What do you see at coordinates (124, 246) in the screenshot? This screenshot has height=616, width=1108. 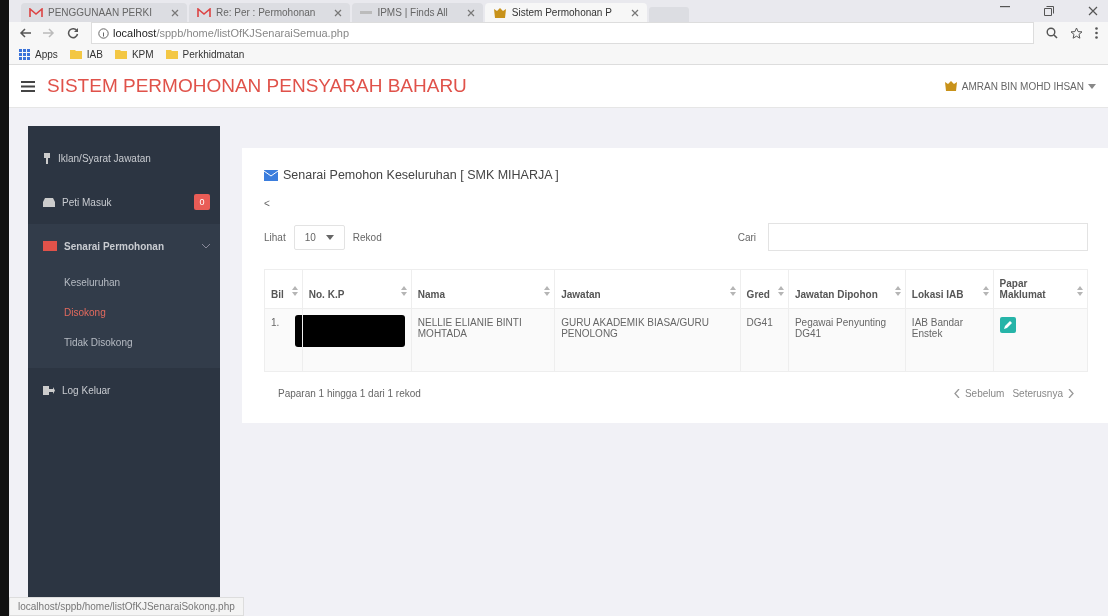 I see `sidebar-item: Senarai Permohonan` at bounding box center [124, 246].